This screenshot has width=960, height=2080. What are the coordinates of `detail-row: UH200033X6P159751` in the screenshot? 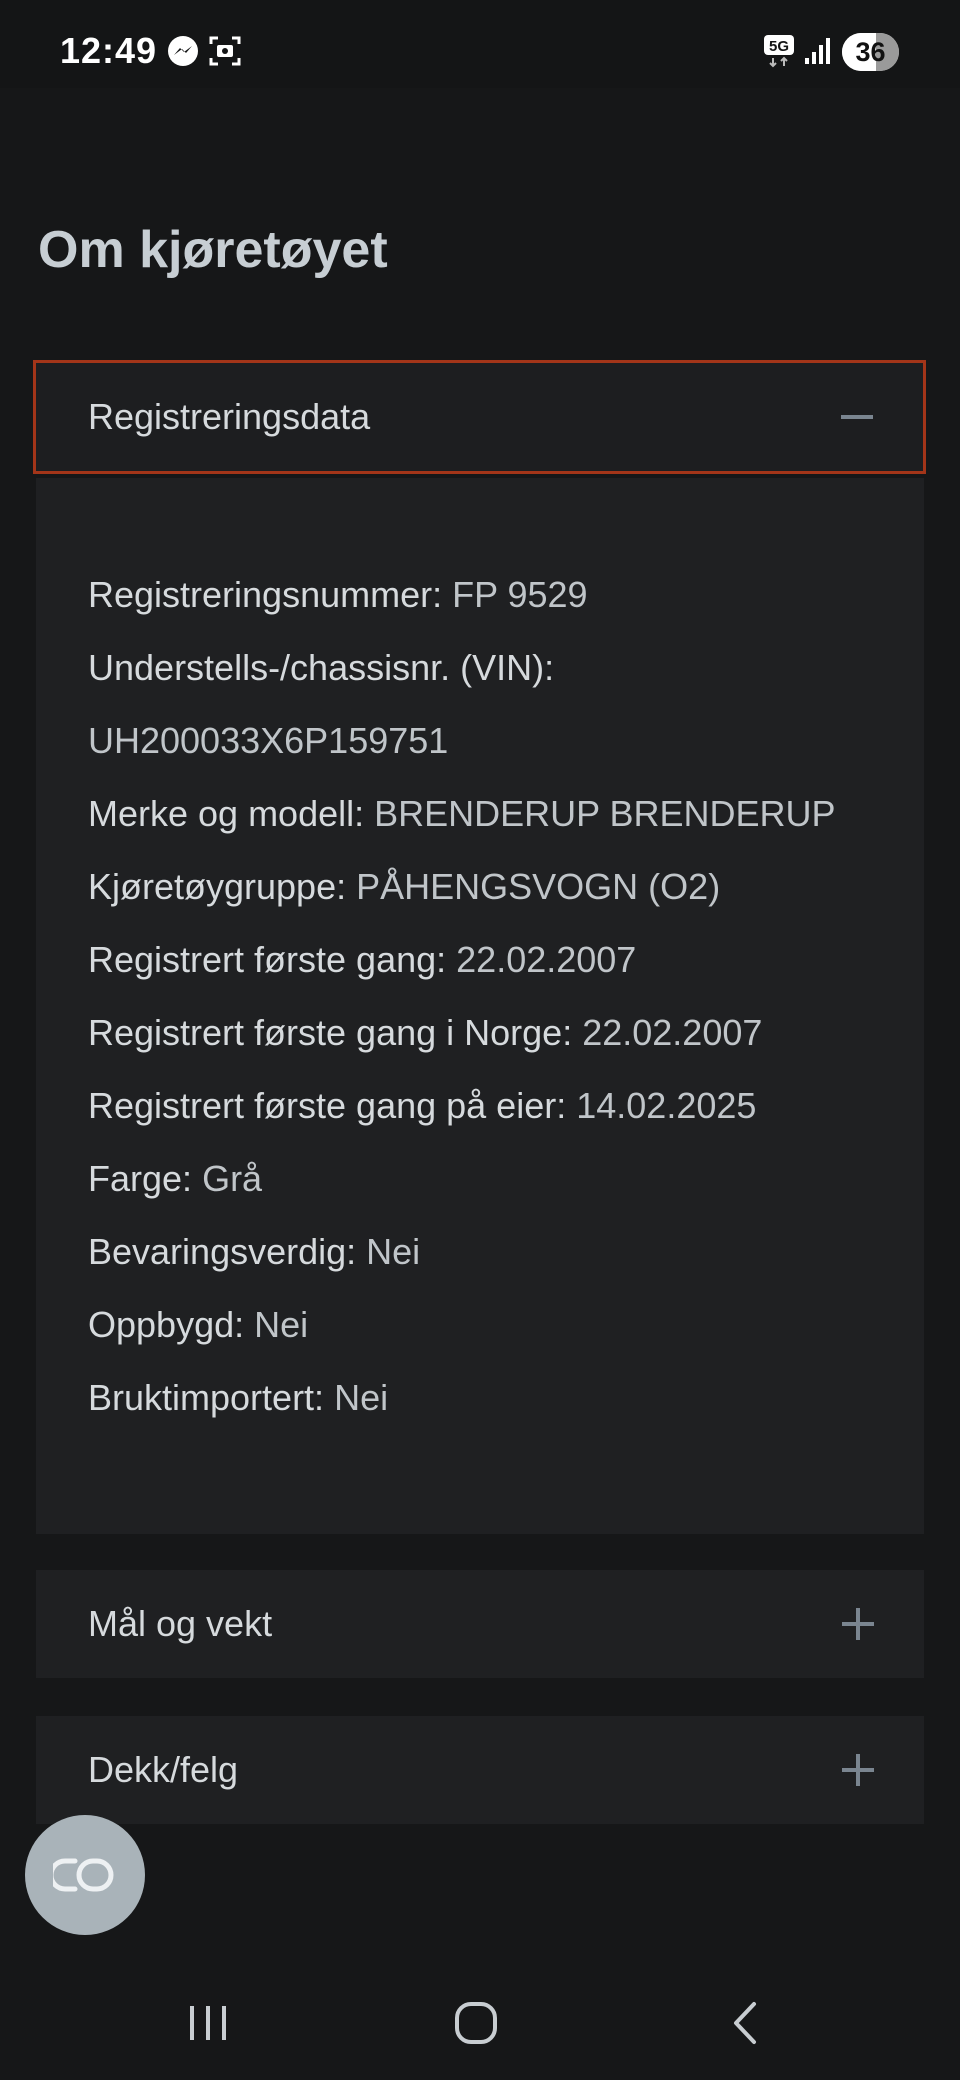 It's located at (268, 740).